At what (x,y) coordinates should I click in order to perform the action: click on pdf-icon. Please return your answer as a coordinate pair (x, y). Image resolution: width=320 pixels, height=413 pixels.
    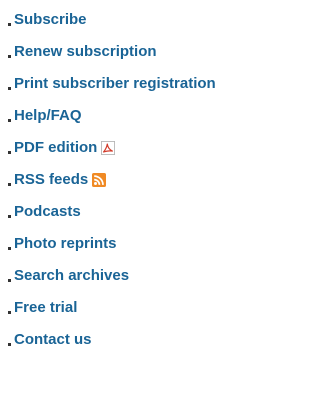
    Looking at the image, I should click on (108, 148).